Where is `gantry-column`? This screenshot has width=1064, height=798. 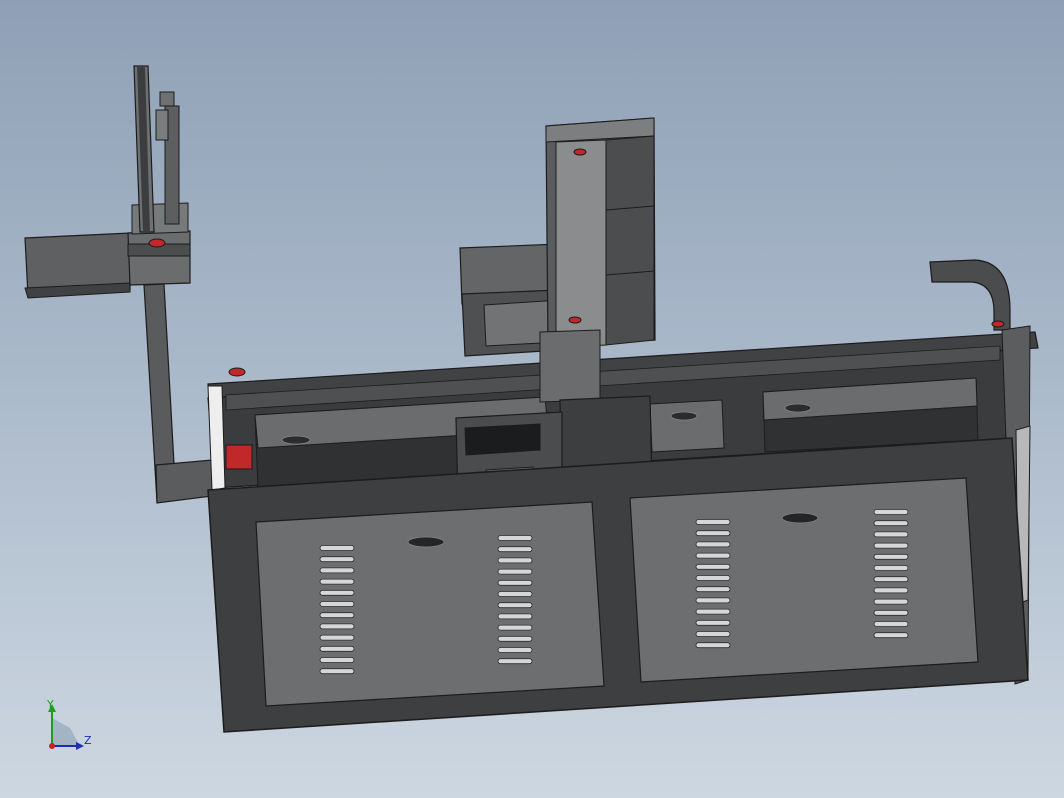 gantry-column is located at coordinates (555, 309).